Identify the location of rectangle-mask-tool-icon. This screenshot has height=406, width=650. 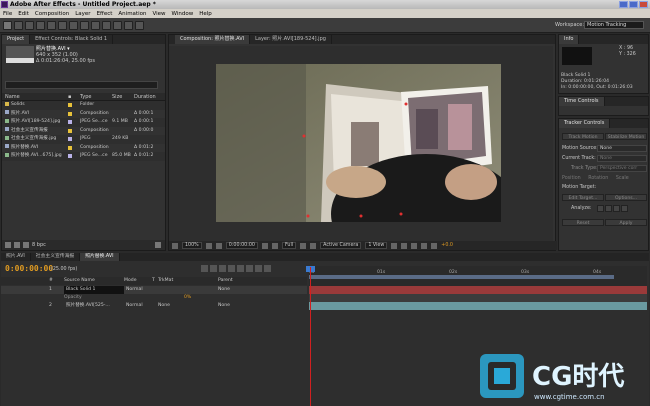
(73, 25).